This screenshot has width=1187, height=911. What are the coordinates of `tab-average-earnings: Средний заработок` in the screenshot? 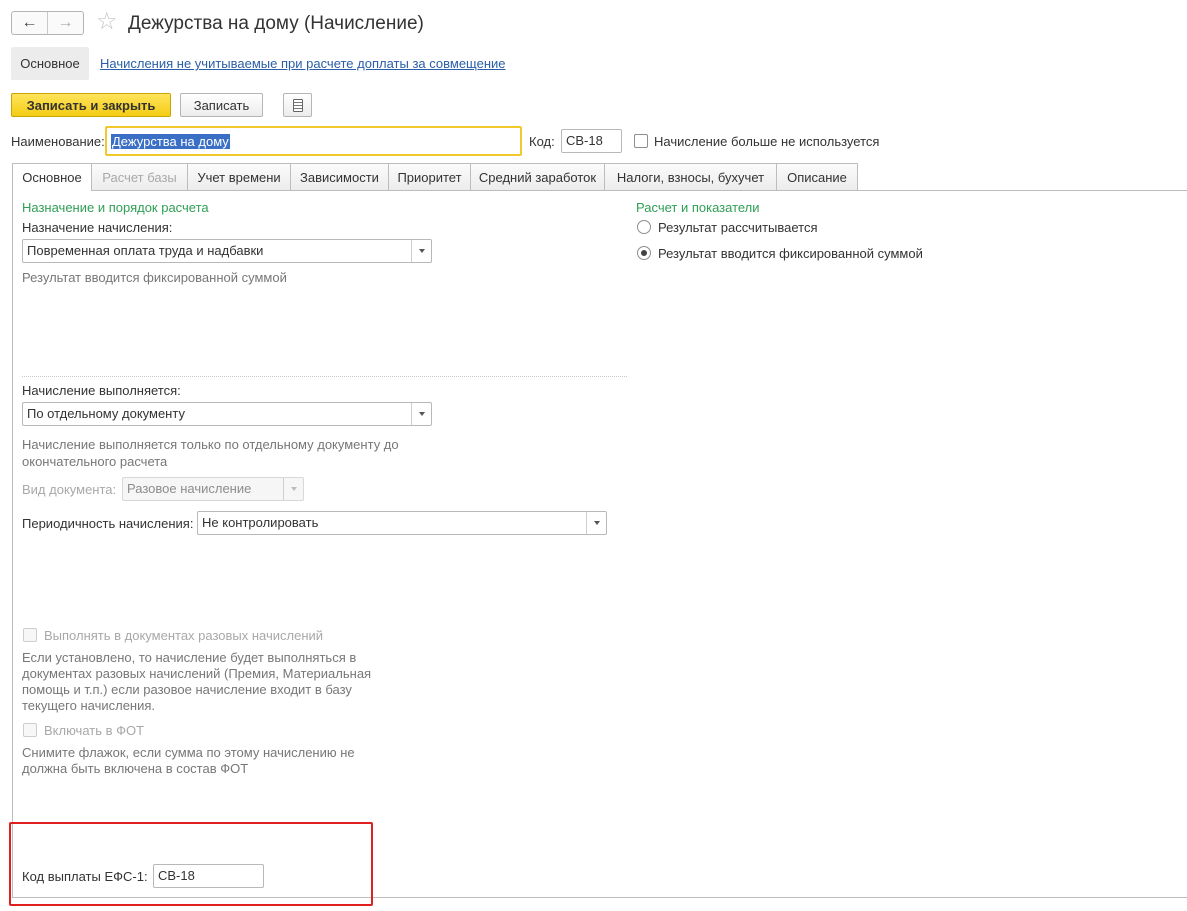 It's located at (537, 176).